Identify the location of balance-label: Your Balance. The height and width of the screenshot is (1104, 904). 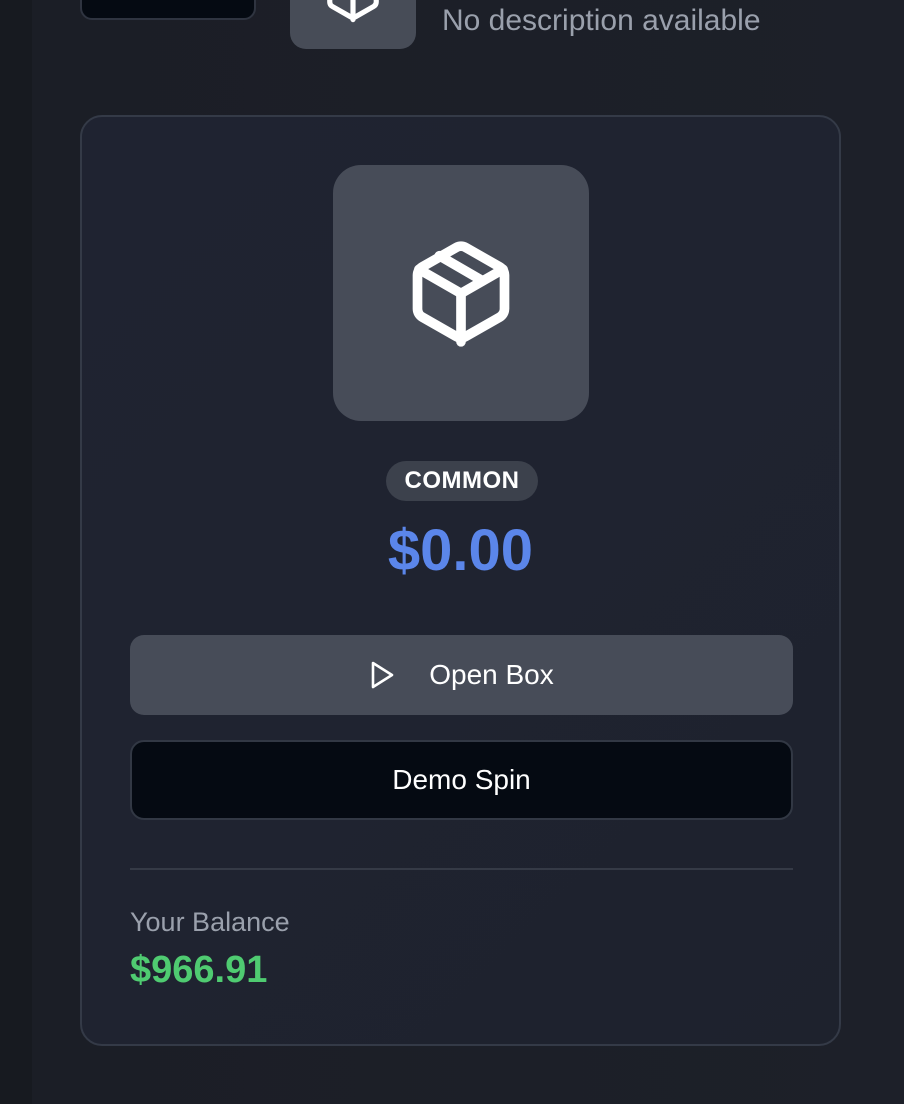
(210, 922).